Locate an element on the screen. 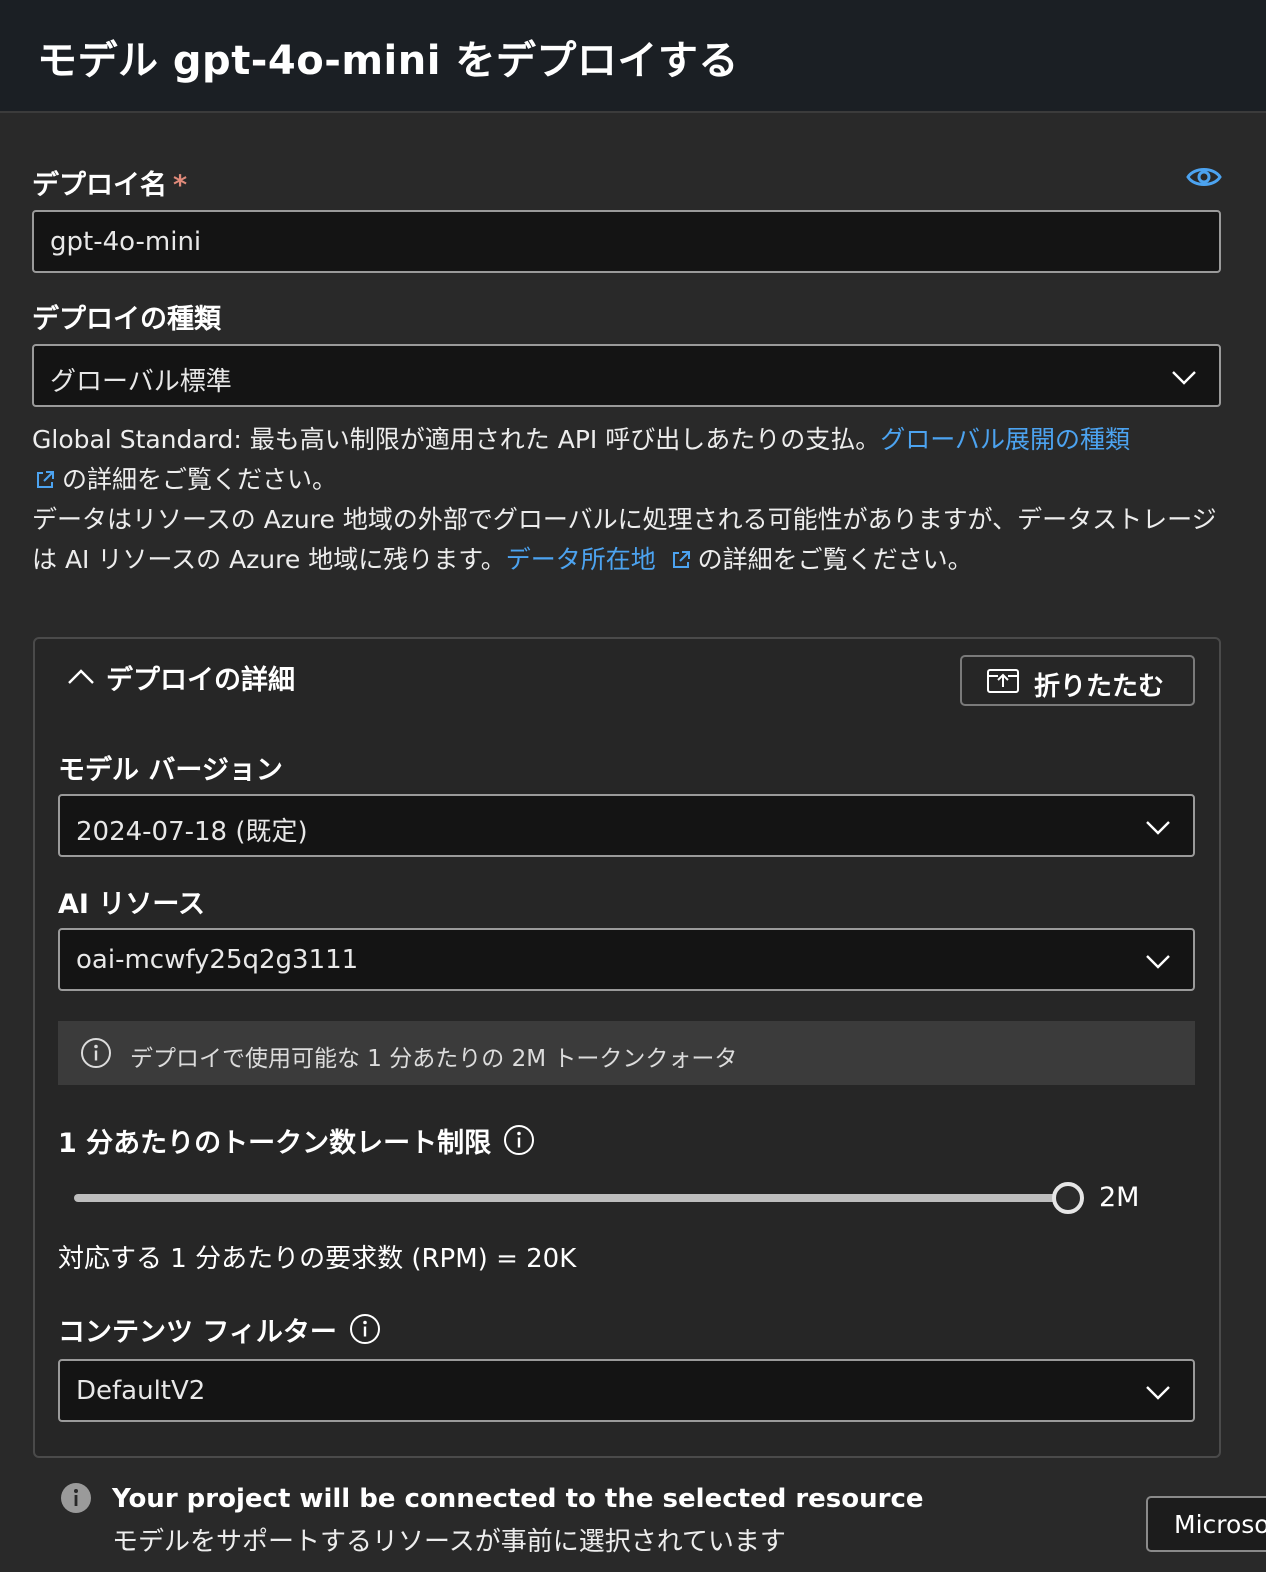 This screenshot has height=1572, width=1266. rate-limit-value: 2M is located at coordinates (1119, 1197).